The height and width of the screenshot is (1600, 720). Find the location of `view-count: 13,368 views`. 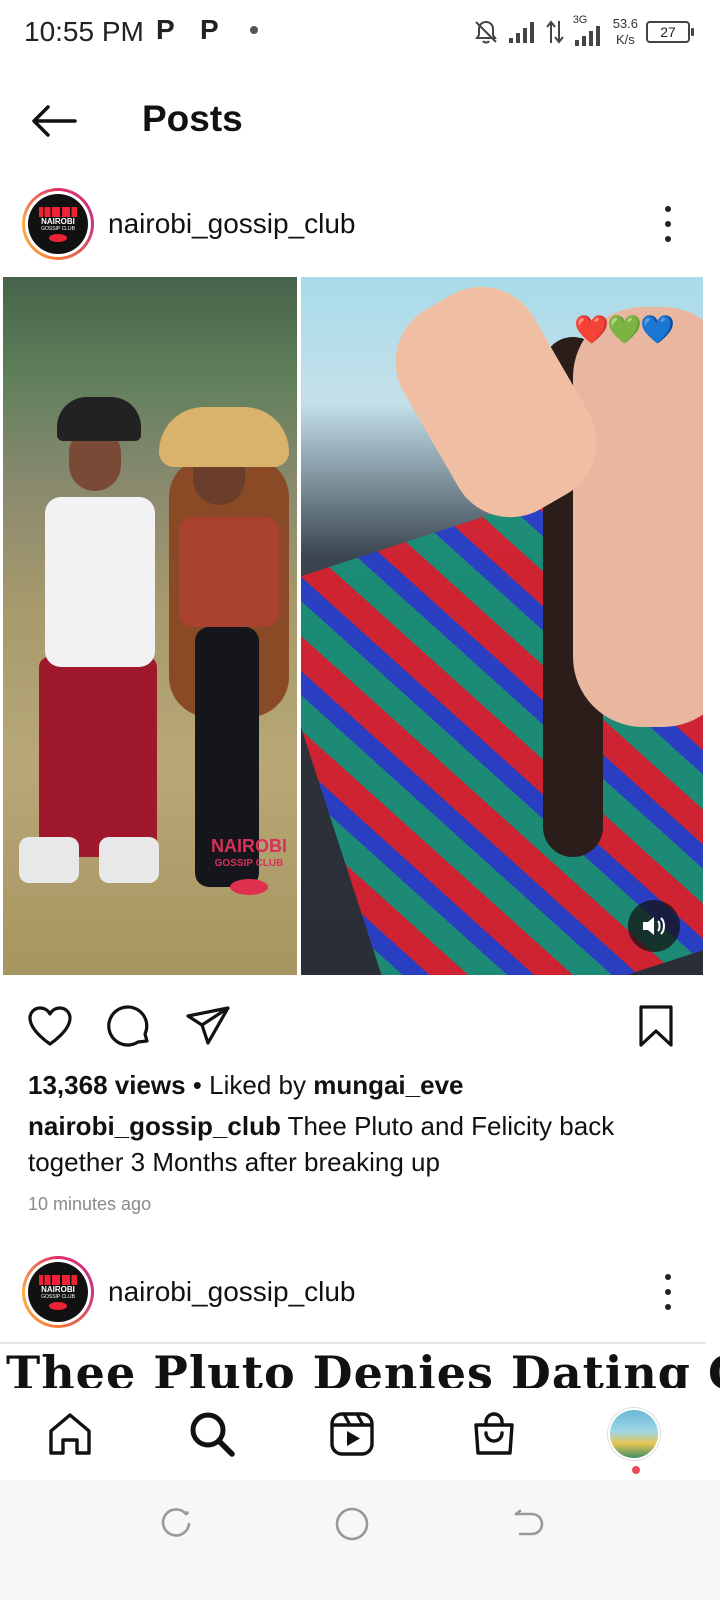

view-count: 13,368 views is located at coordinates (107, 1085).